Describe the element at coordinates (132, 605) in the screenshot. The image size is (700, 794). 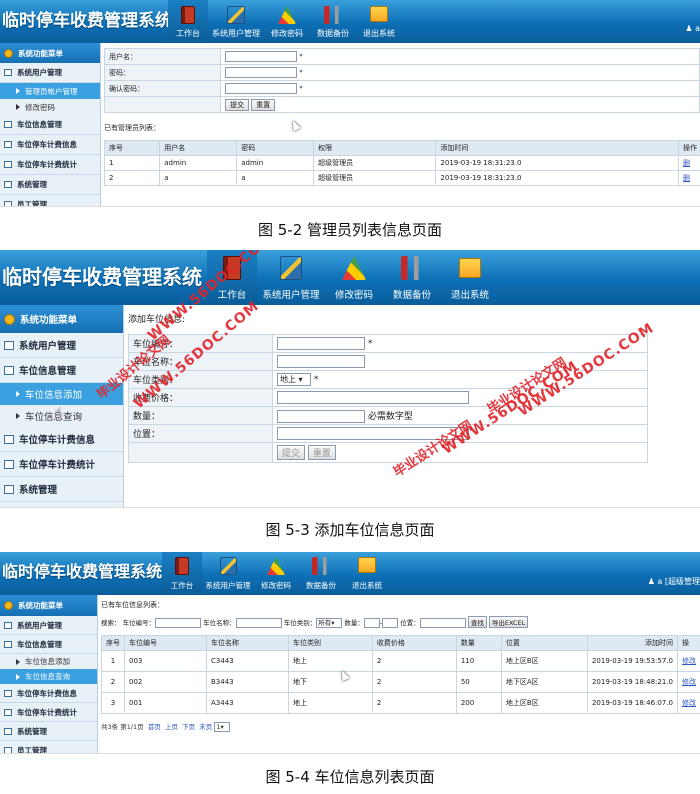
I see `slot-list-title: 已有车位信息列表：` at that location.